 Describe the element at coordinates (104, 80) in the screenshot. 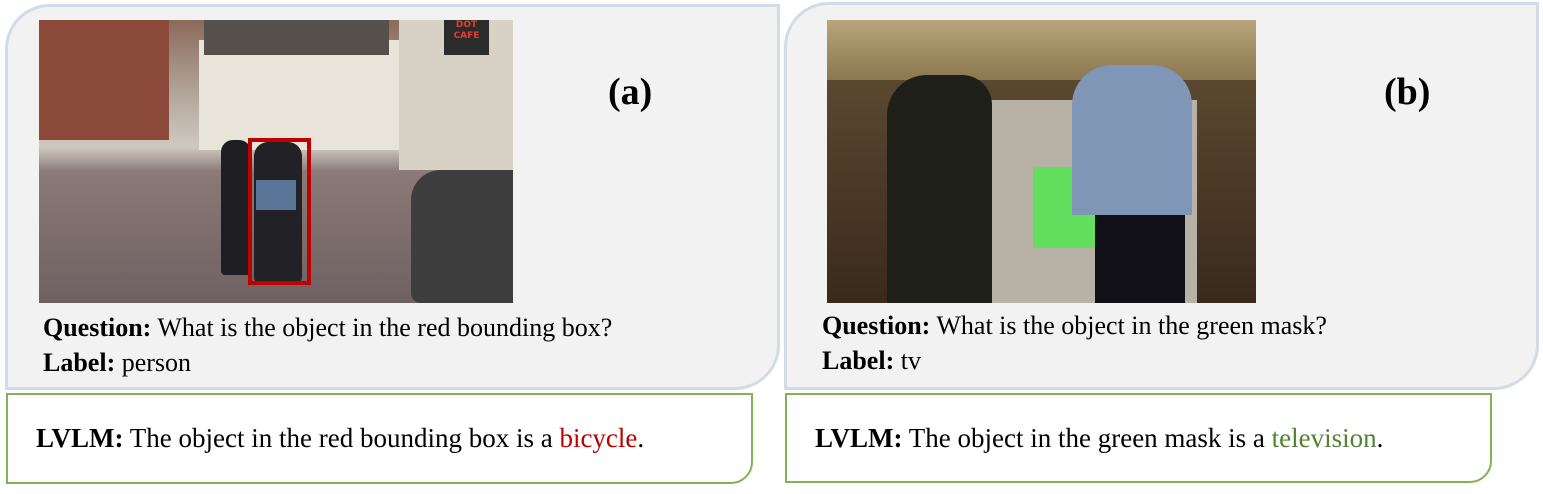

I see `brick-building` at that location.